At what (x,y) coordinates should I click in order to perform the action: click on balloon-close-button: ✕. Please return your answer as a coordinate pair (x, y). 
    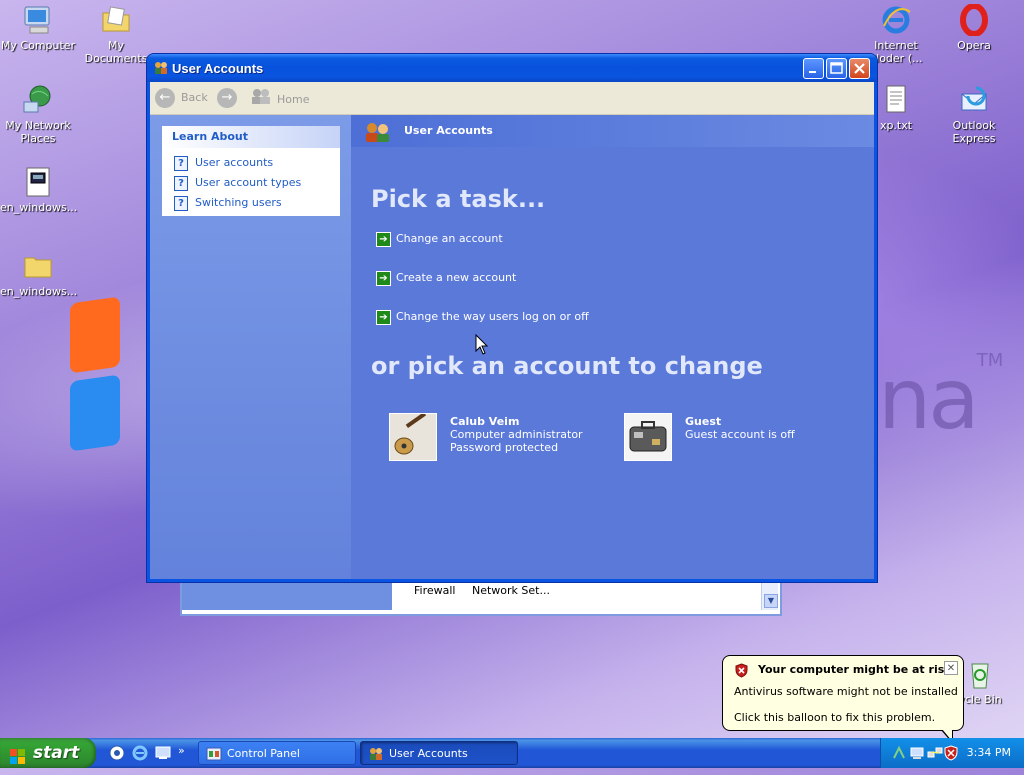
    Looking at the image, I should click on (951, 668).